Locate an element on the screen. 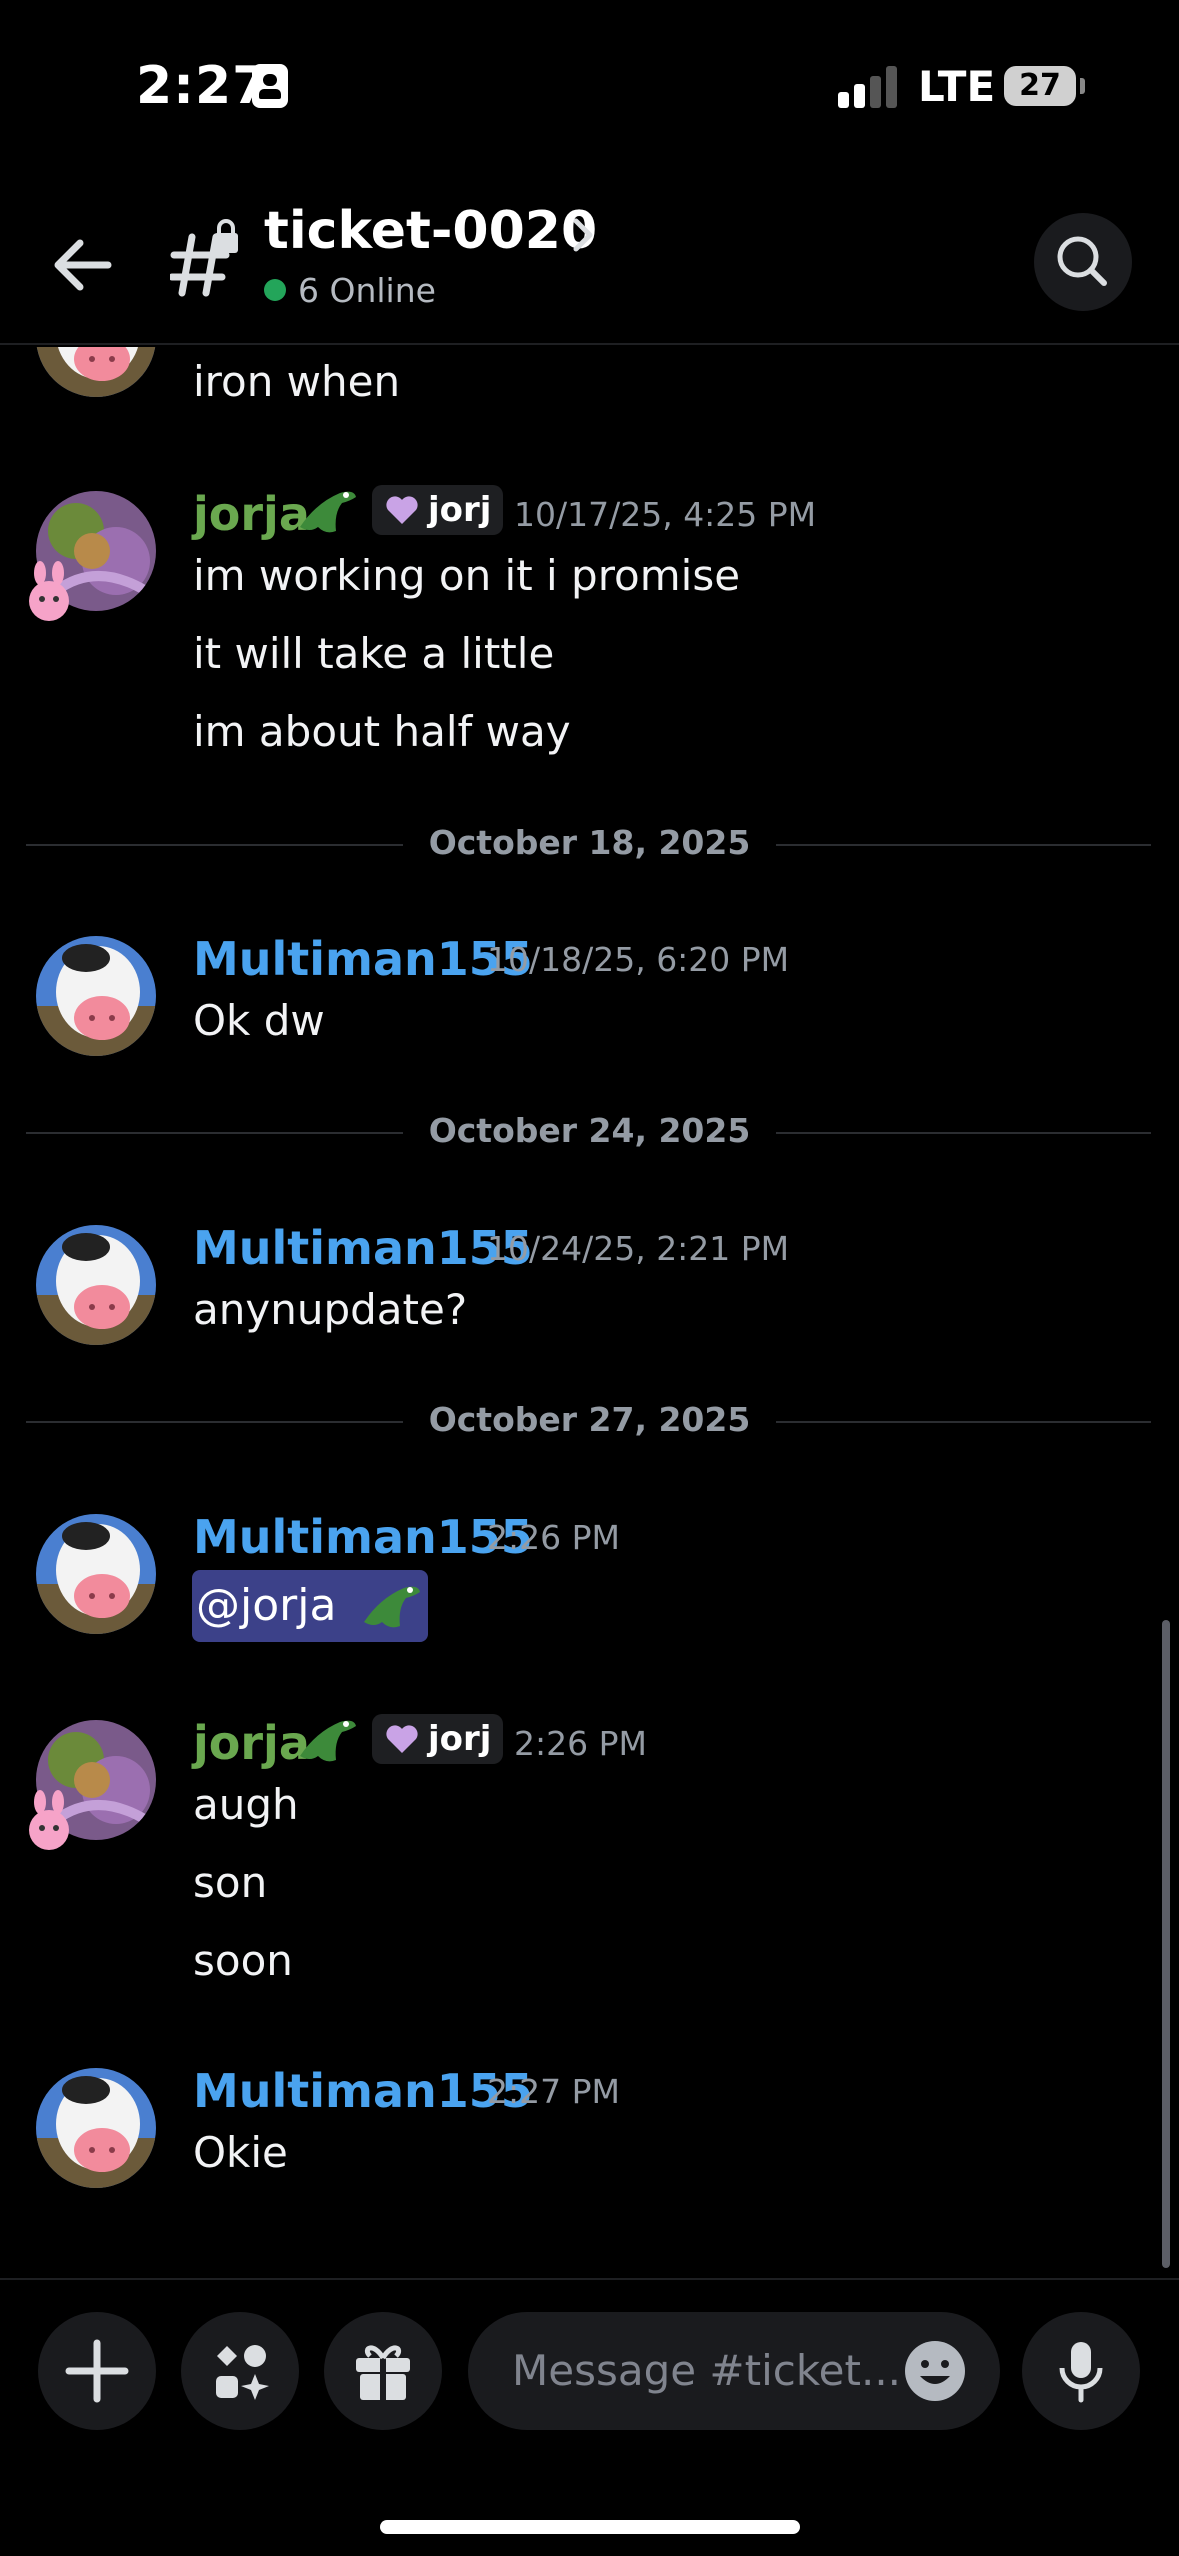 This screenshot has height=2556, width=1179. apps-button is located at coordinates (240, 2371).